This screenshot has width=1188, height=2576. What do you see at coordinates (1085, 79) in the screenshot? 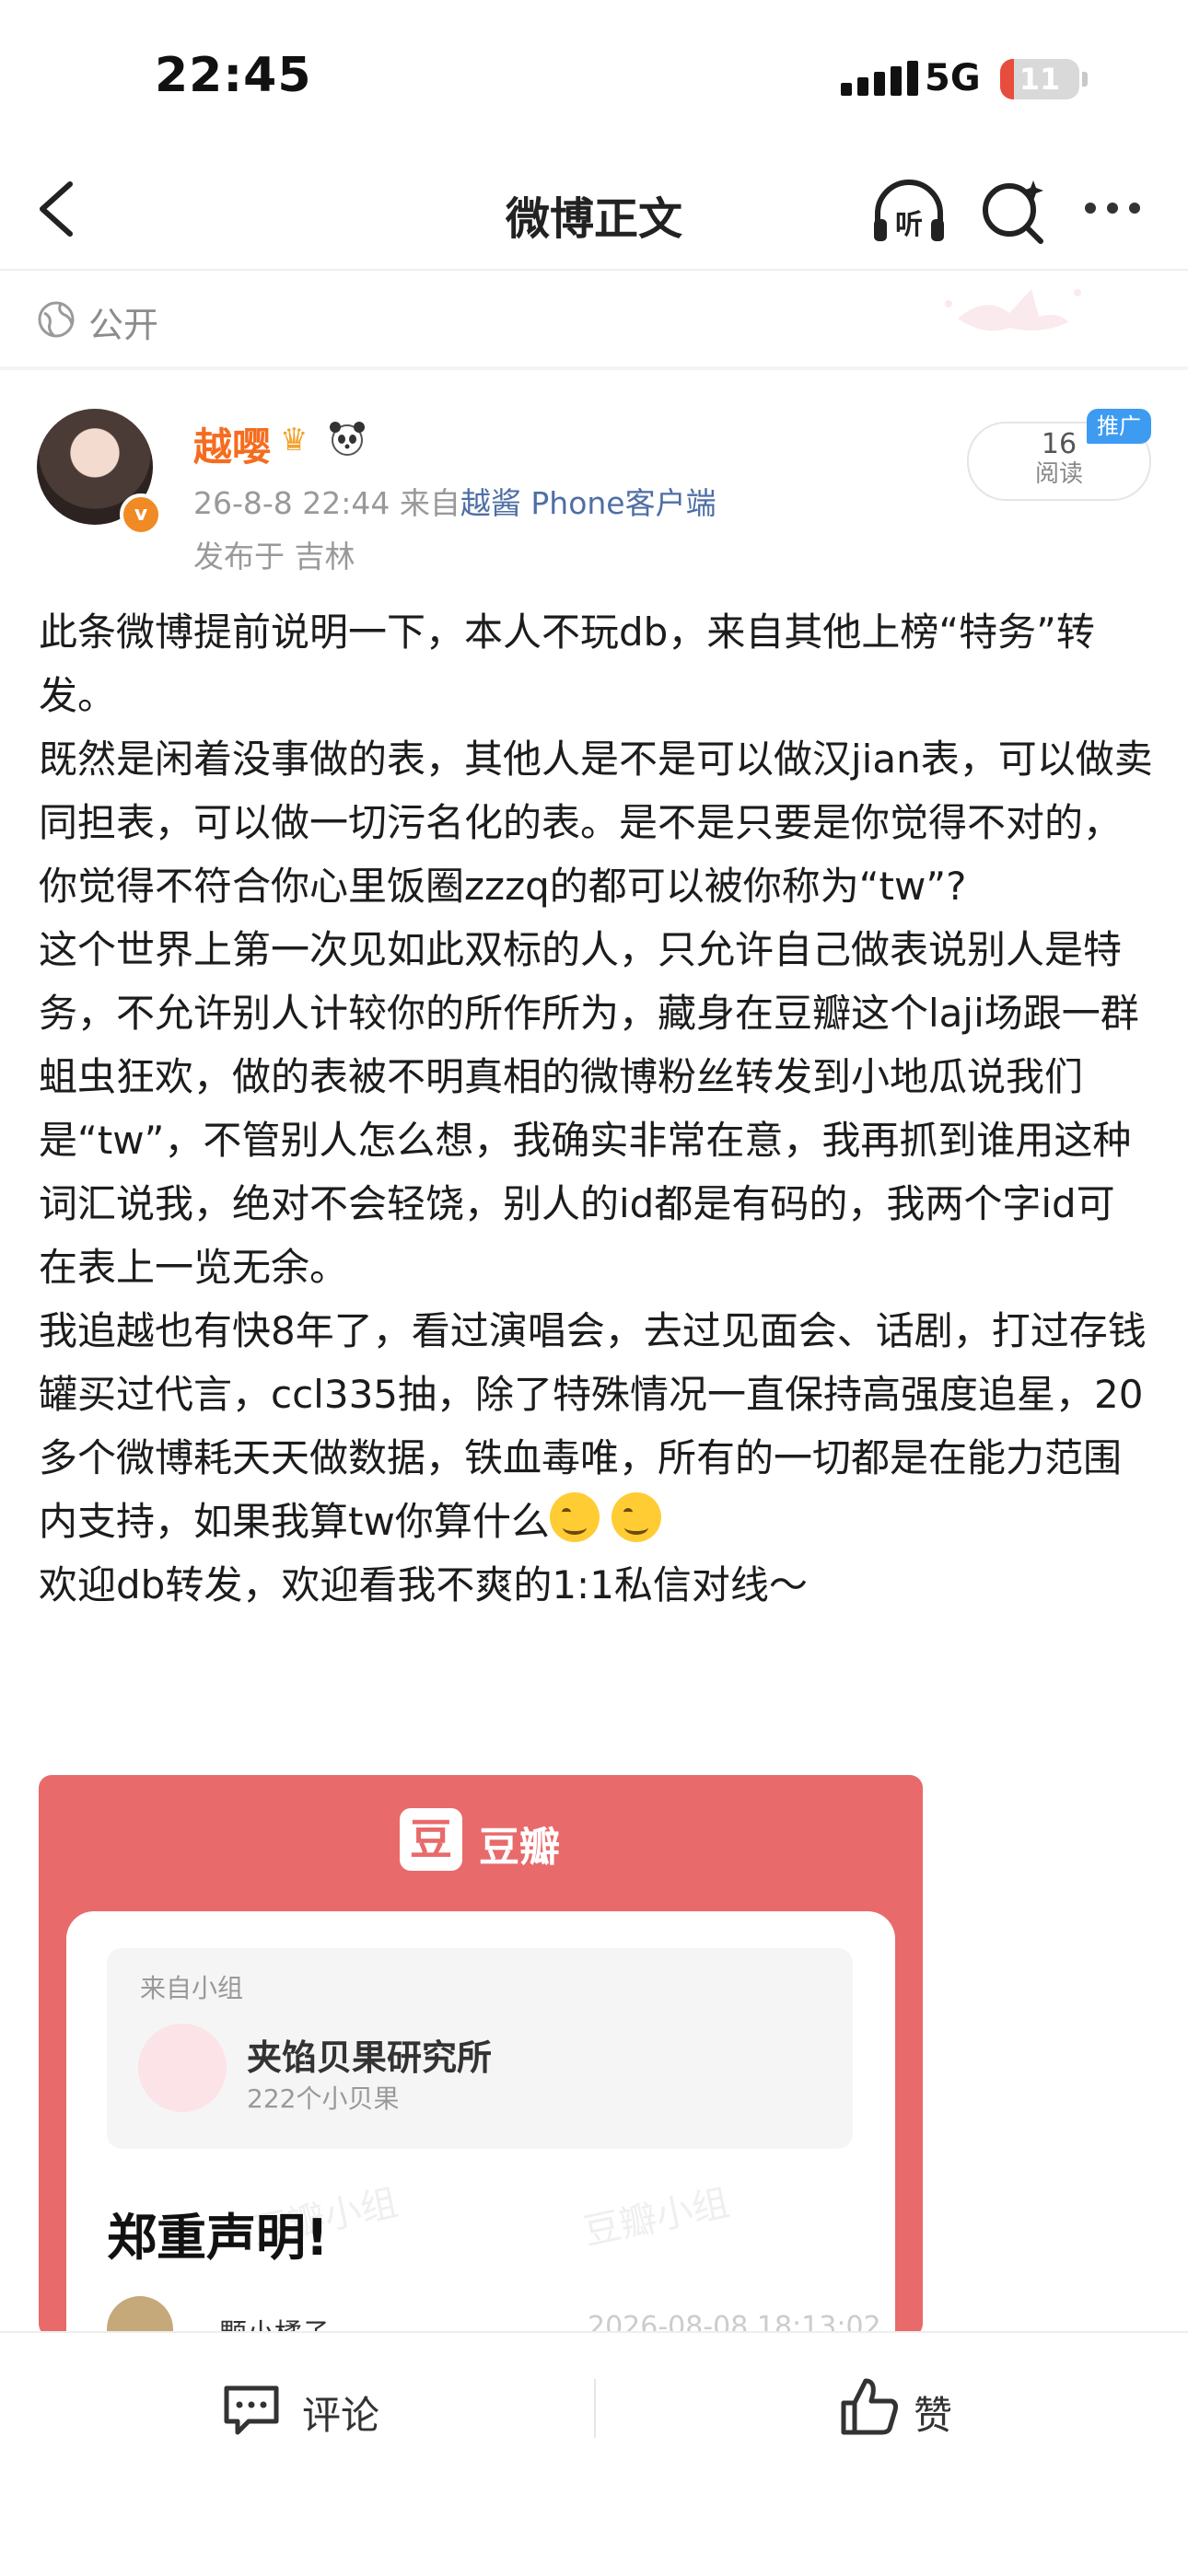
I see `battery-cap` at bounding box center [1085, 79].